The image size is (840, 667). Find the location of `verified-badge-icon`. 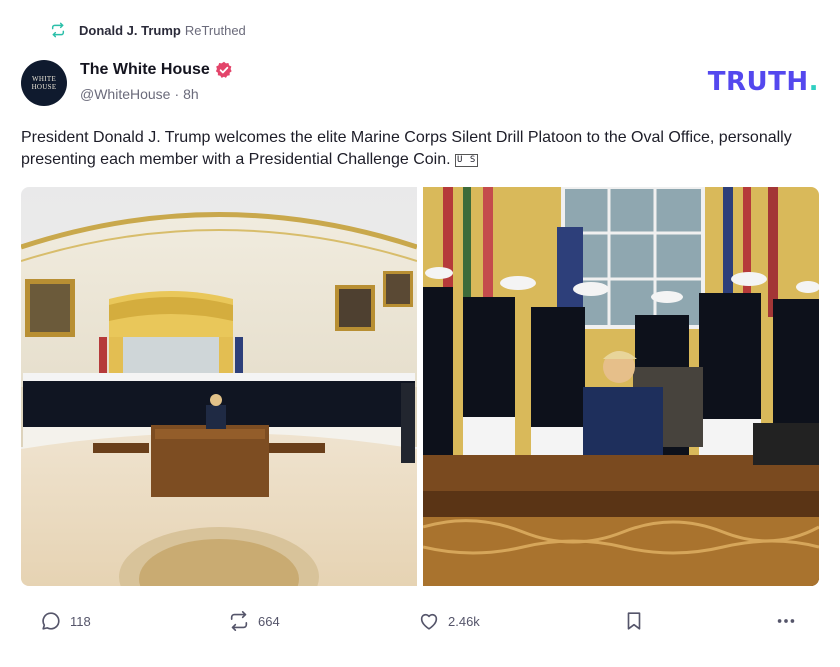

verified-badge-icon is located at coordinates (223, 69).